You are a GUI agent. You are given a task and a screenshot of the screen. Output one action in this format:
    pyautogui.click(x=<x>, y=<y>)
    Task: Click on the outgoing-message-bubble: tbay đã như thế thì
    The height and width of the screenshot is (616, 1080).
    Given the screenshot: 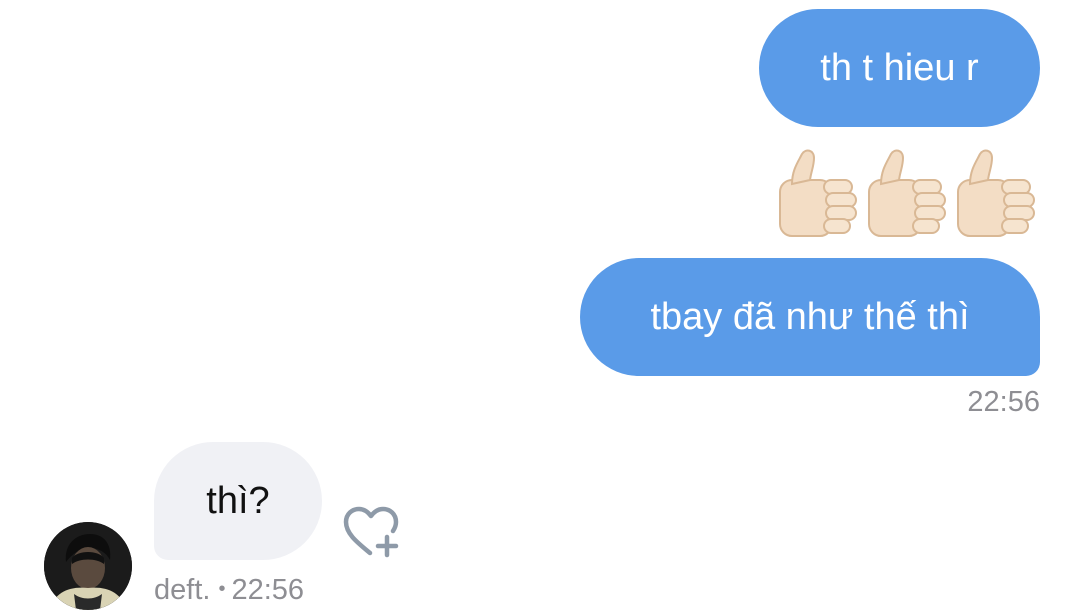 What is the action you would take?
    pyautogui.click(x=810, y=317)
    